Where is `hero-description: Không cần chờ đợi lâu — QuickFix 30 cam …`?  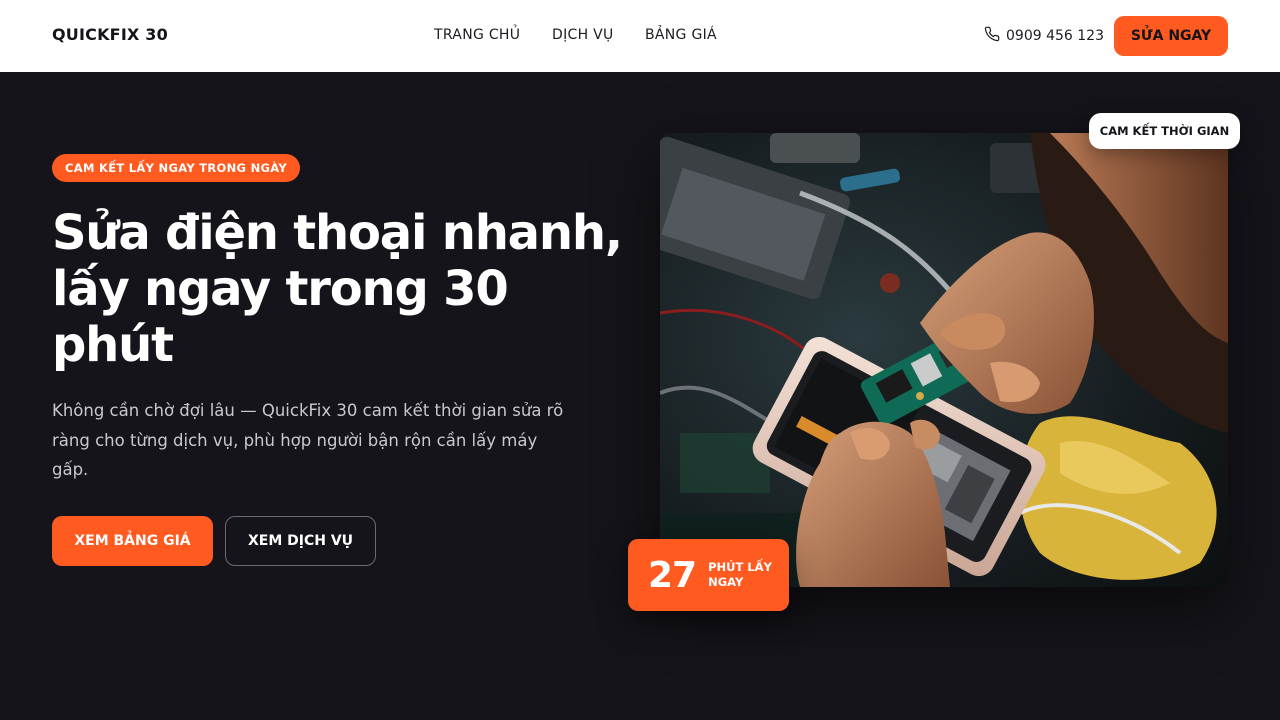
hero-description: Không cần chờ đợi lâu — QuickFix 30 cam … is located at coordinates (308, 440).